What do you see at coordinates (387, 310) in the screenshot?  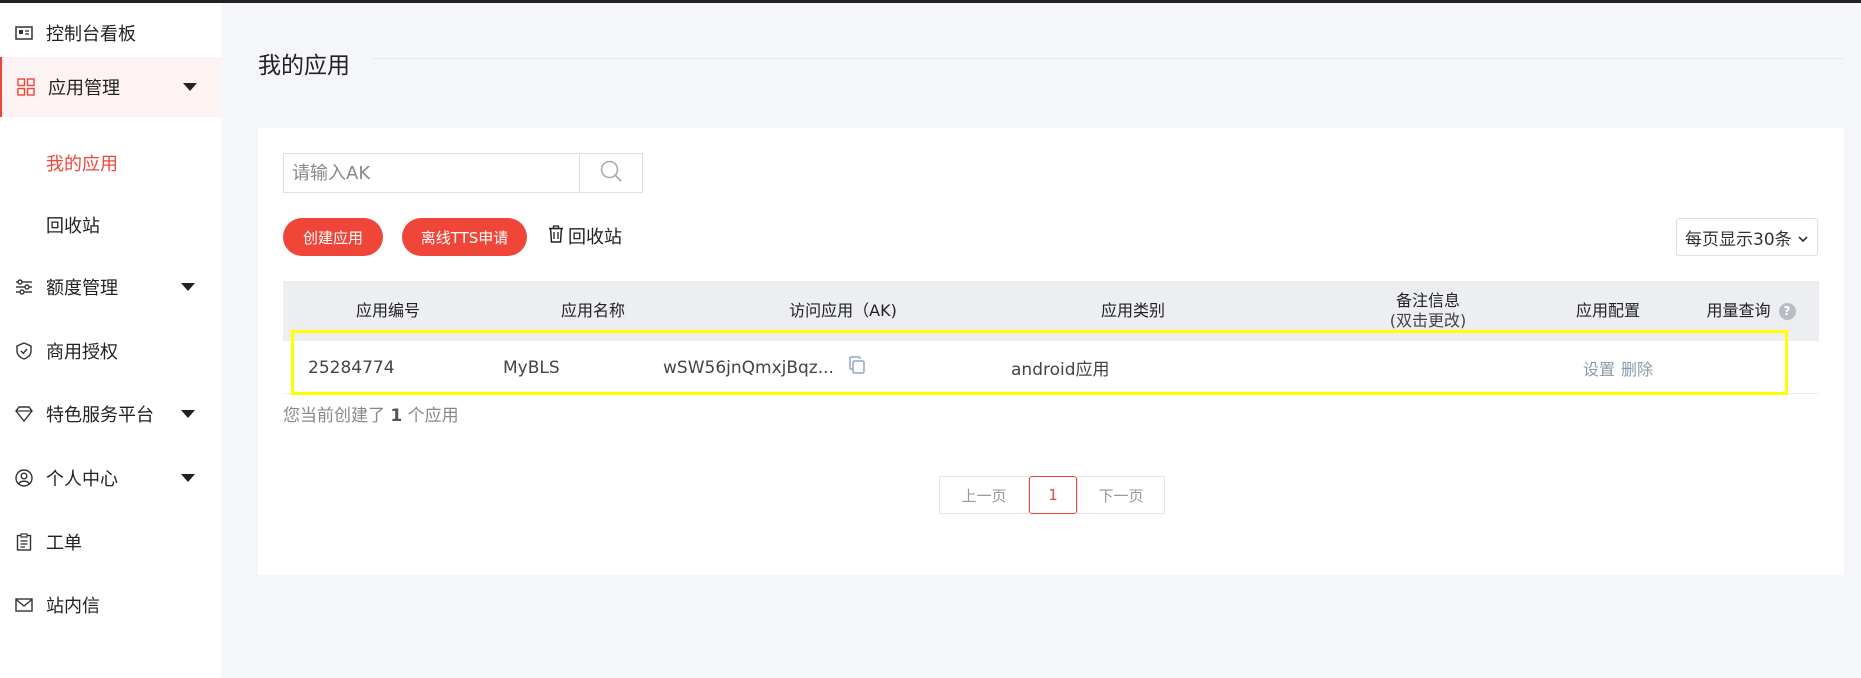 I see `column-header-id: 应用编号` at bounding box center [387, 310].